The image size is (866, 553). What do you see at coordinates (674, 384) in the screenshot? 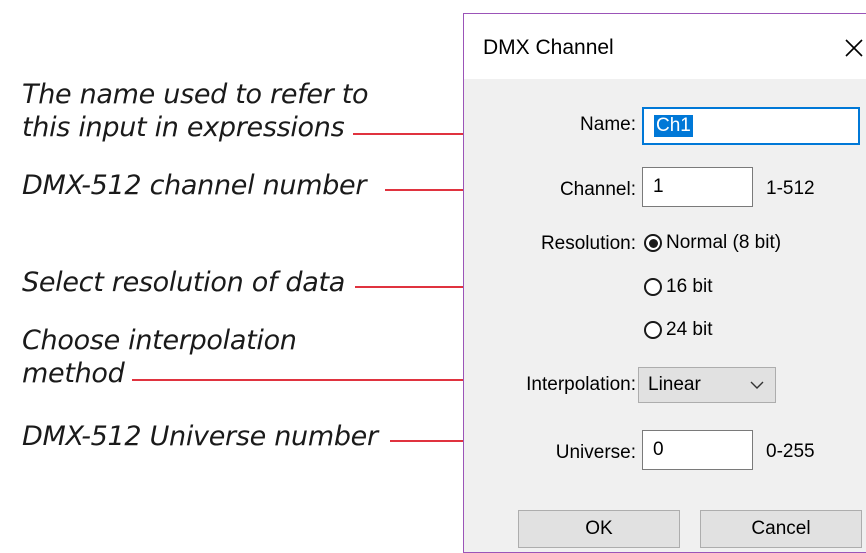
I see `interpolation-select-value: Linear` at bounding box center [674, 384].